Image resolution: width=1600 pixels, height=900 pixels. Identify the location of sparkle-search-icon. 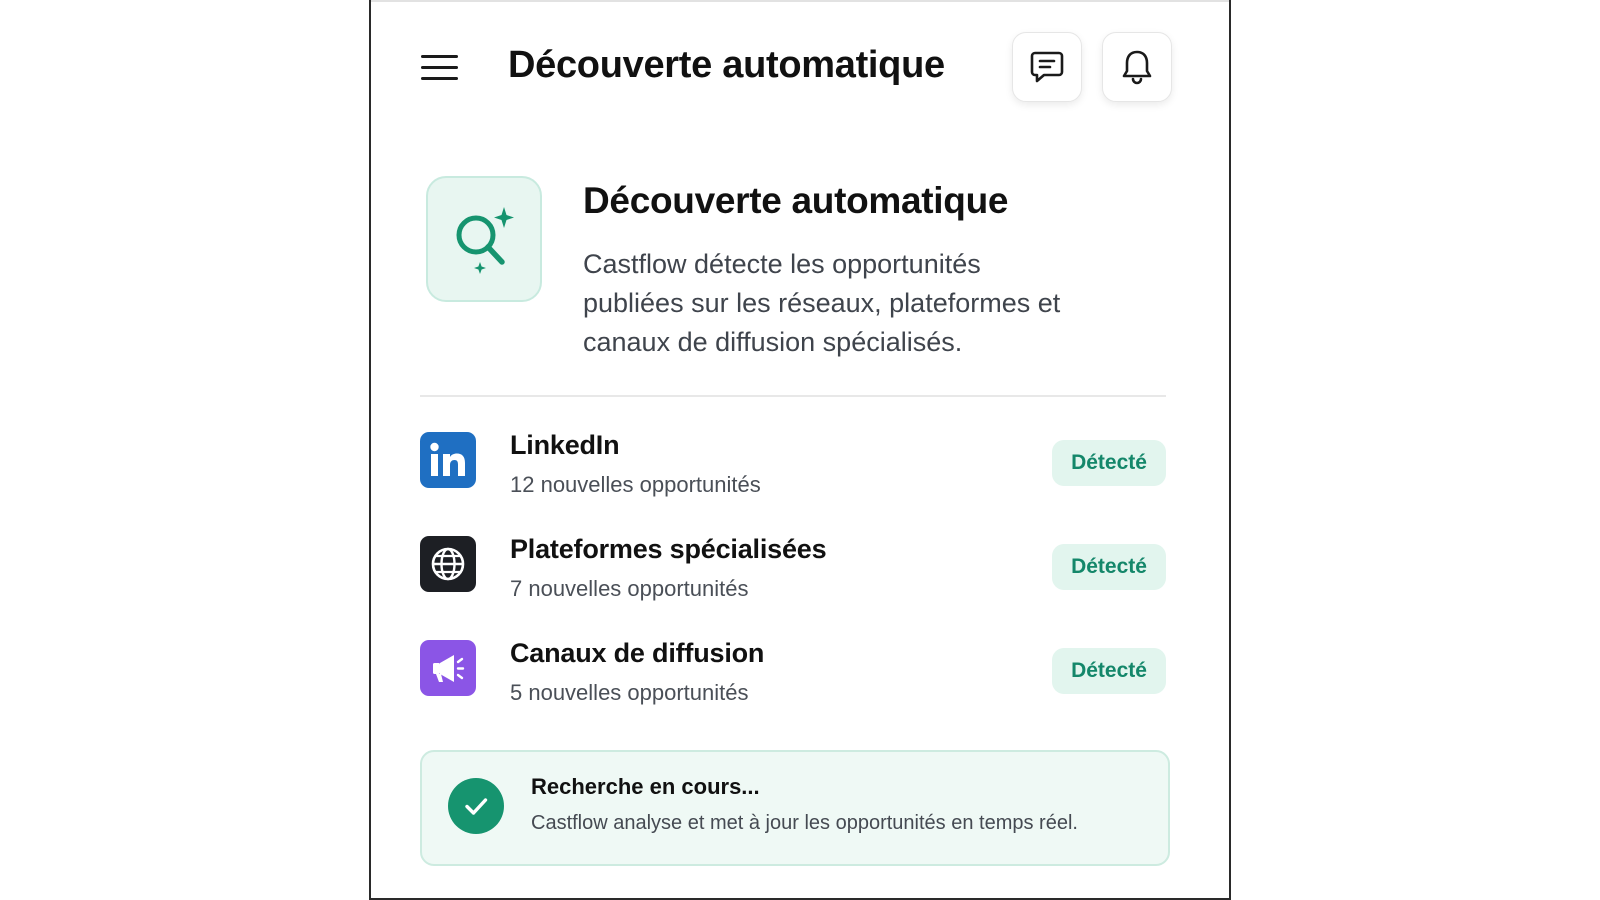
(484, 239).